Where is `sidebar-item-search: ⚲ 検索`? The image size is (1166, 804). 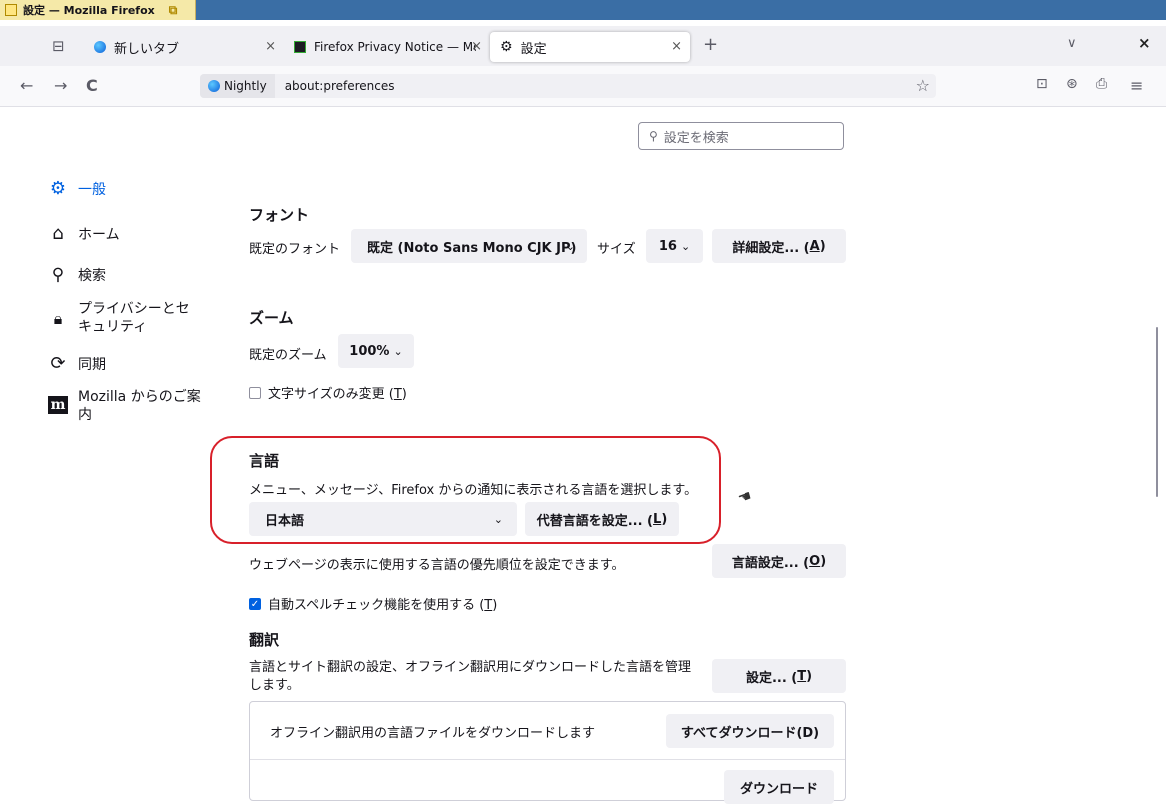 sidebar-item-search: ⚲ 検索 is located at coordinates (77, 275).